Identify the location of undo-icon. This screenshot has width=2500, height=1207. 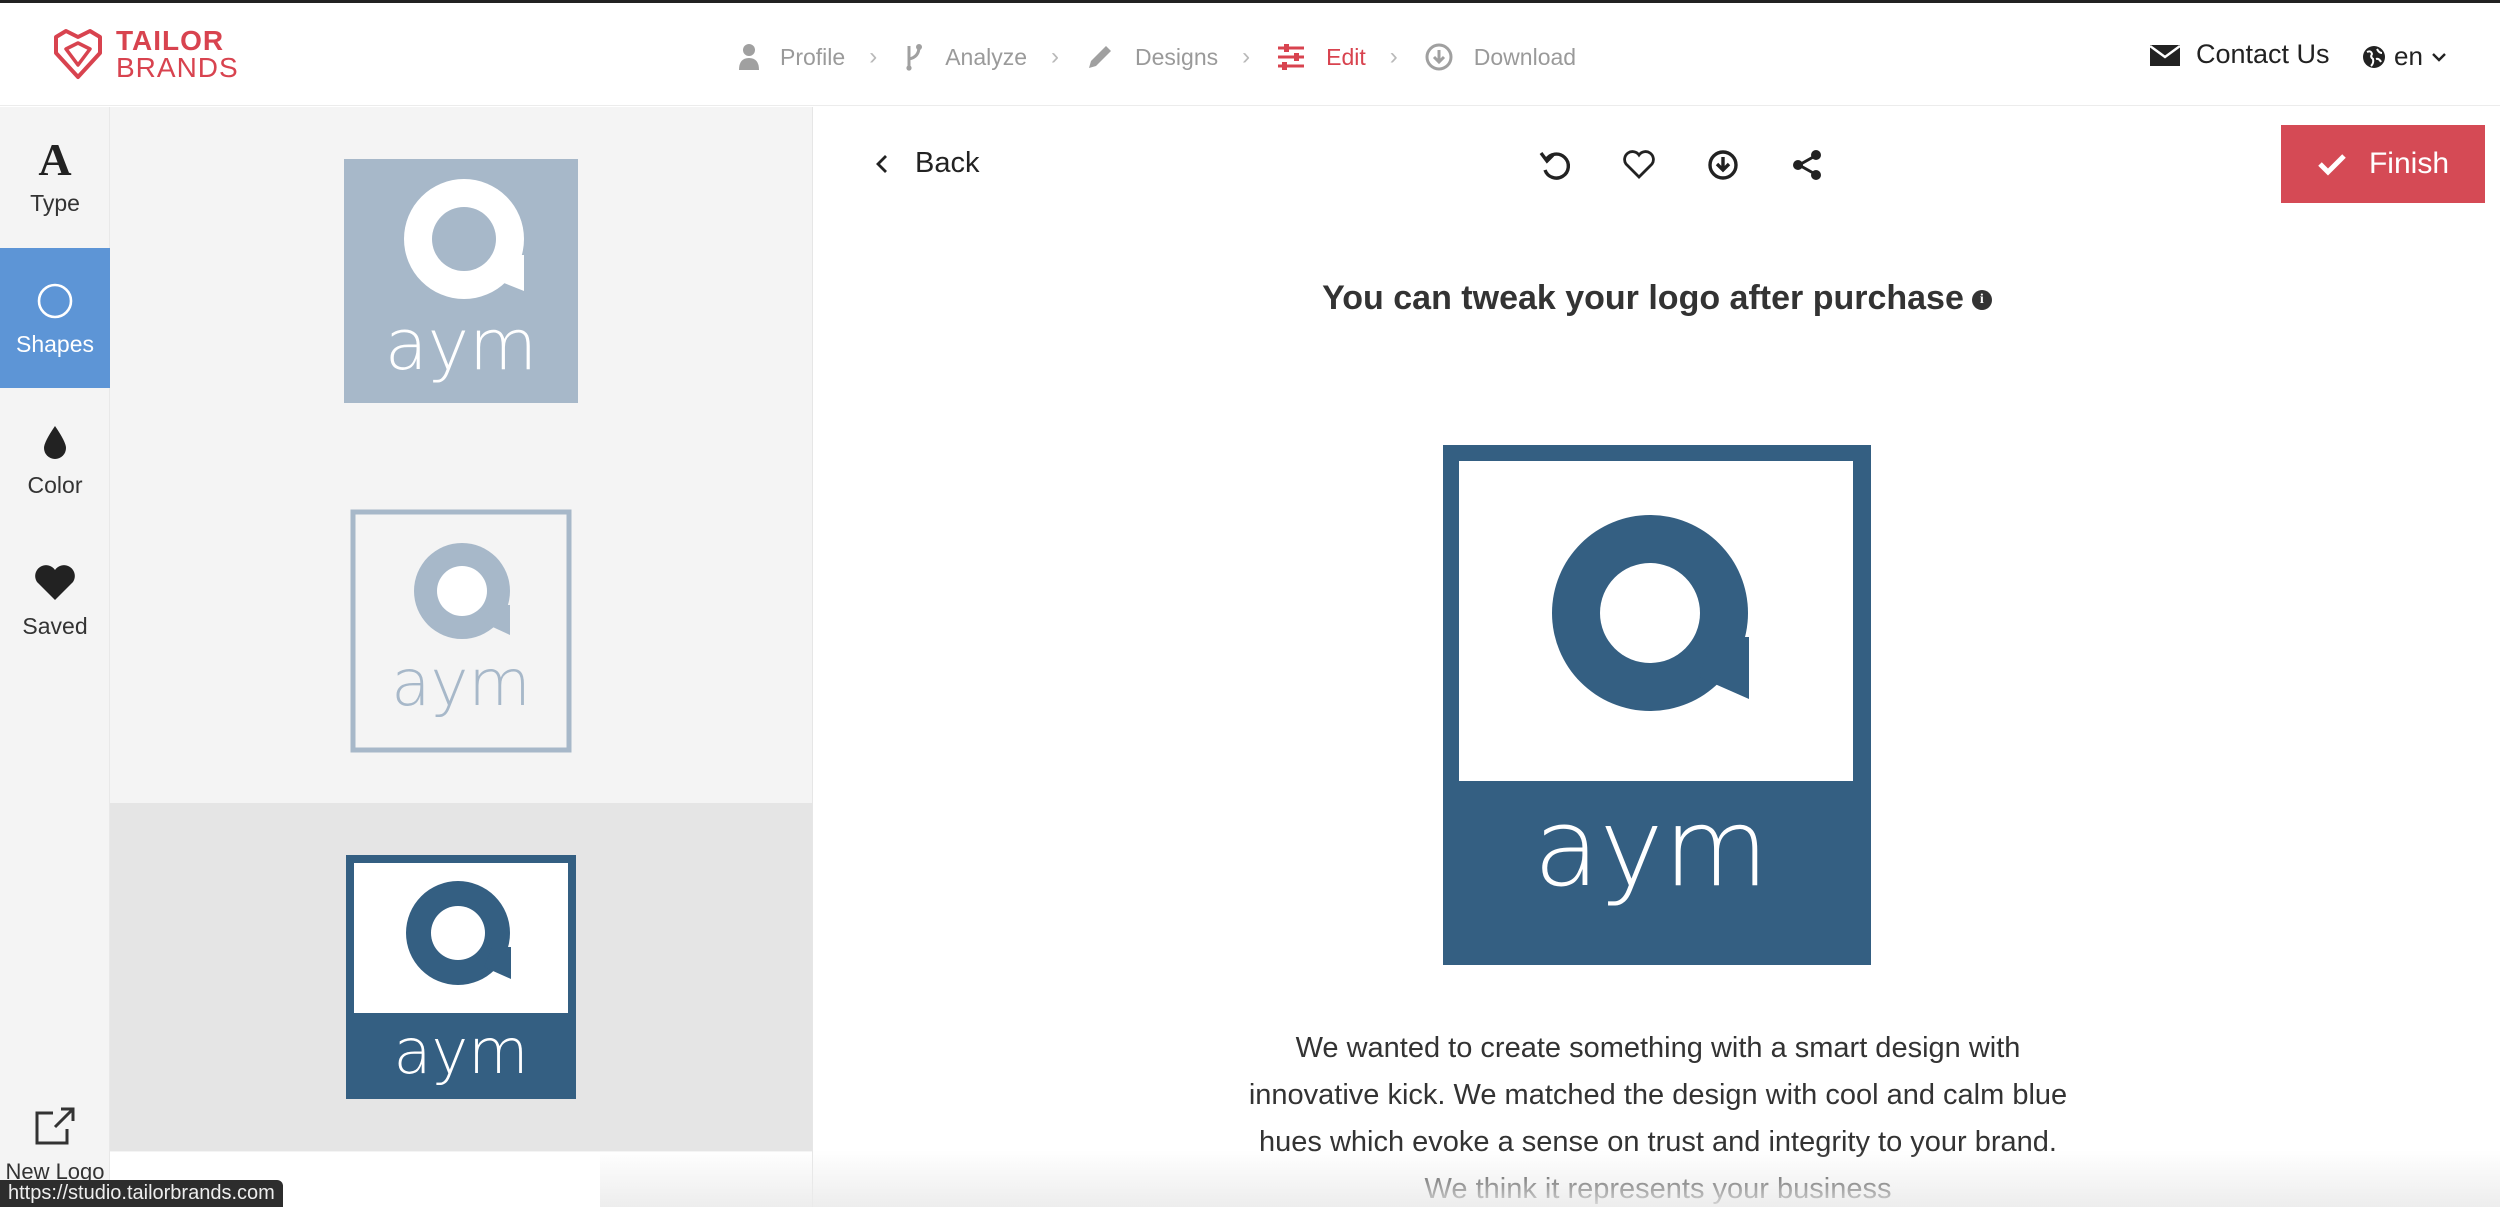
(1555, 165).